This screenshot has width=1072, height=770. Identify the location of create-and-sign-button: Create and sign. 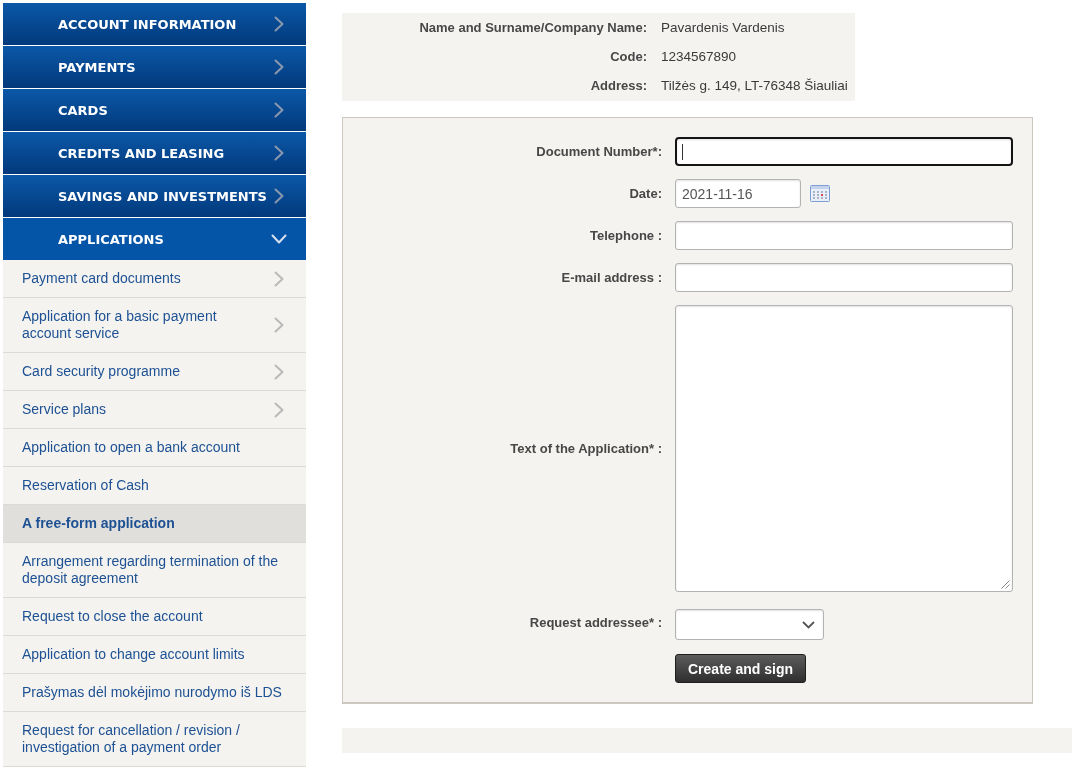
(741, 668).